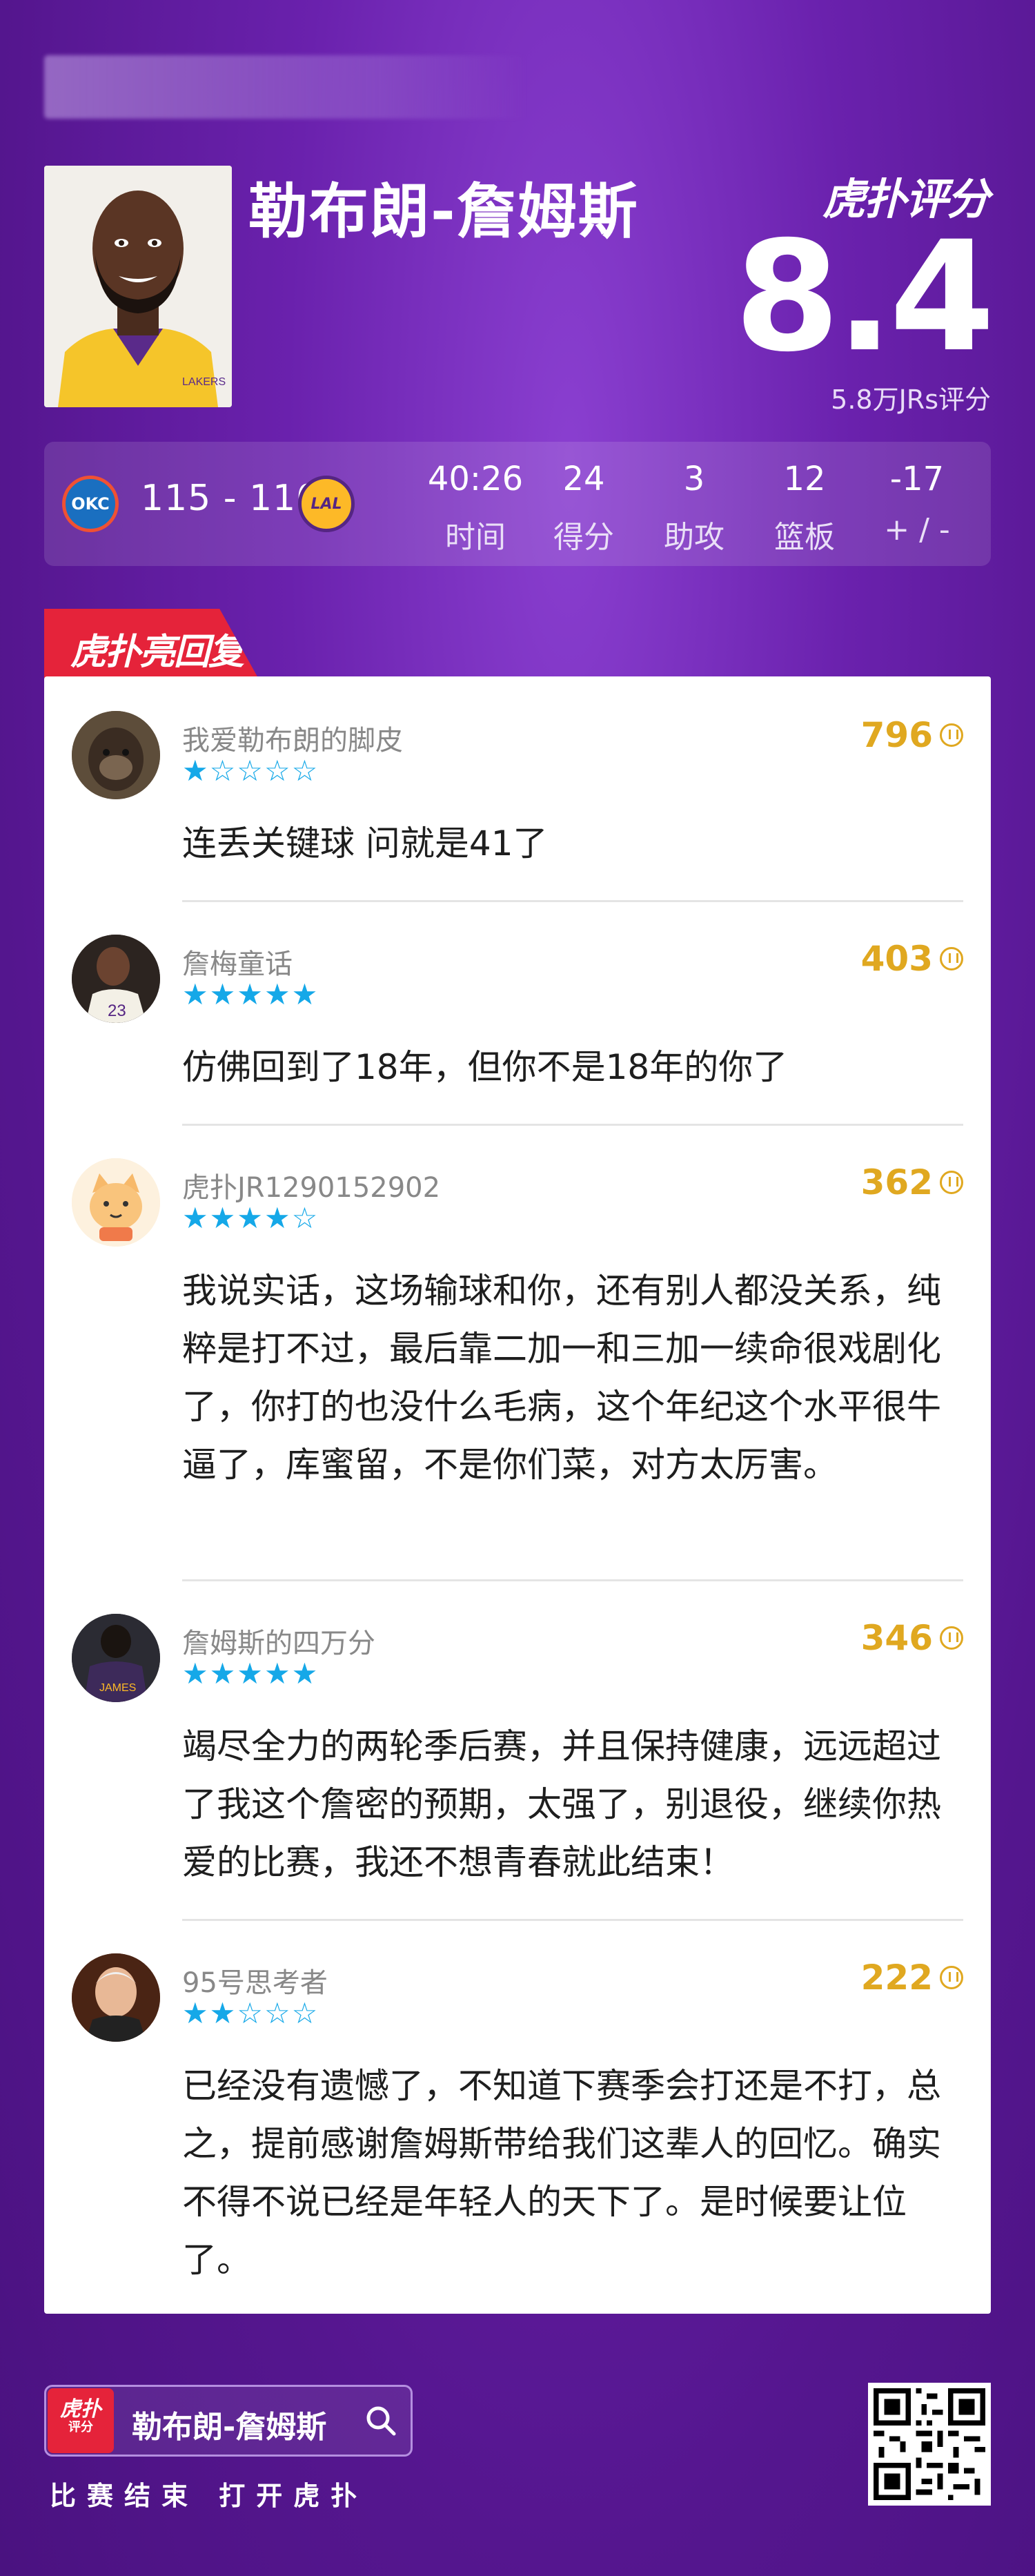  I want to click on like-count: 362, so click(896, 1182).